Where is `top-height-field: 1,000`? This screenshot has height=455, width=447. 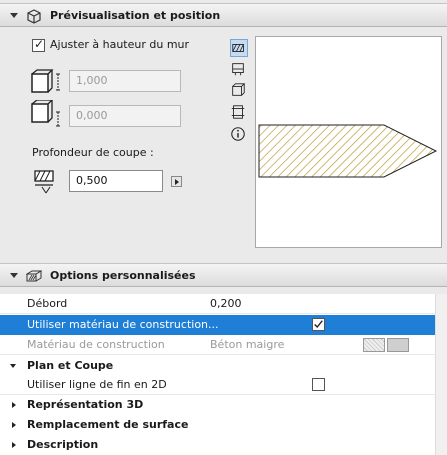
top-height-field: 1,000 is located at coordinates (125, 81).